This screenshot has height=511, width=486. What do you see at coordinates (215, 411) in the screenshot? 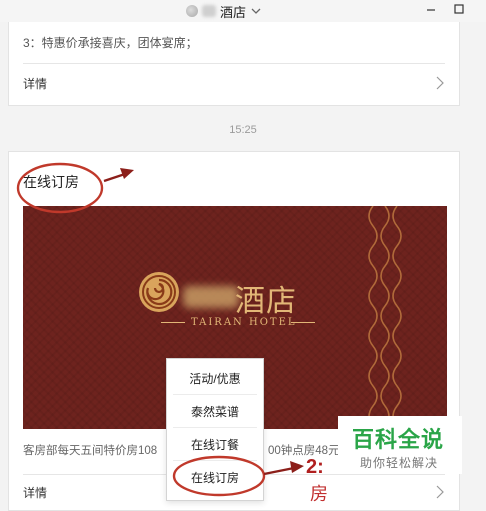
I see `menu-item-menu: 泰然菜谱` at bounding box center [215, 411].